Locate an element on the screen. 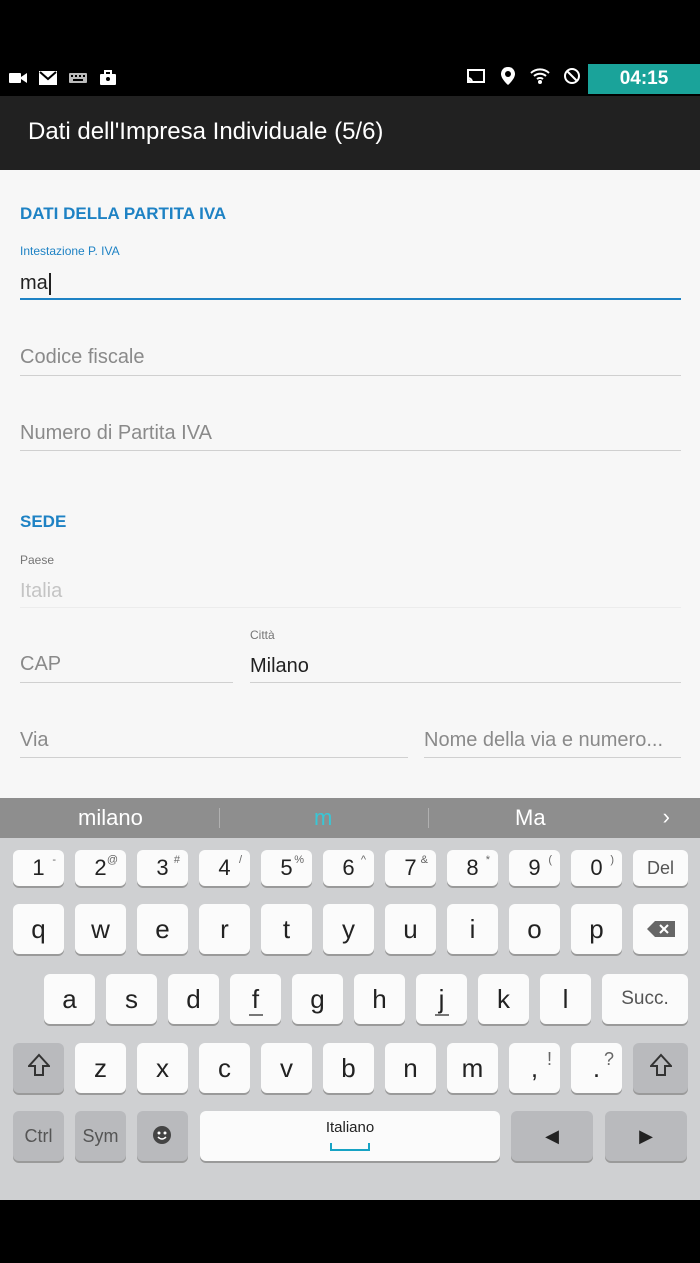  key-label: 3 is located at coordinates (162, 867).